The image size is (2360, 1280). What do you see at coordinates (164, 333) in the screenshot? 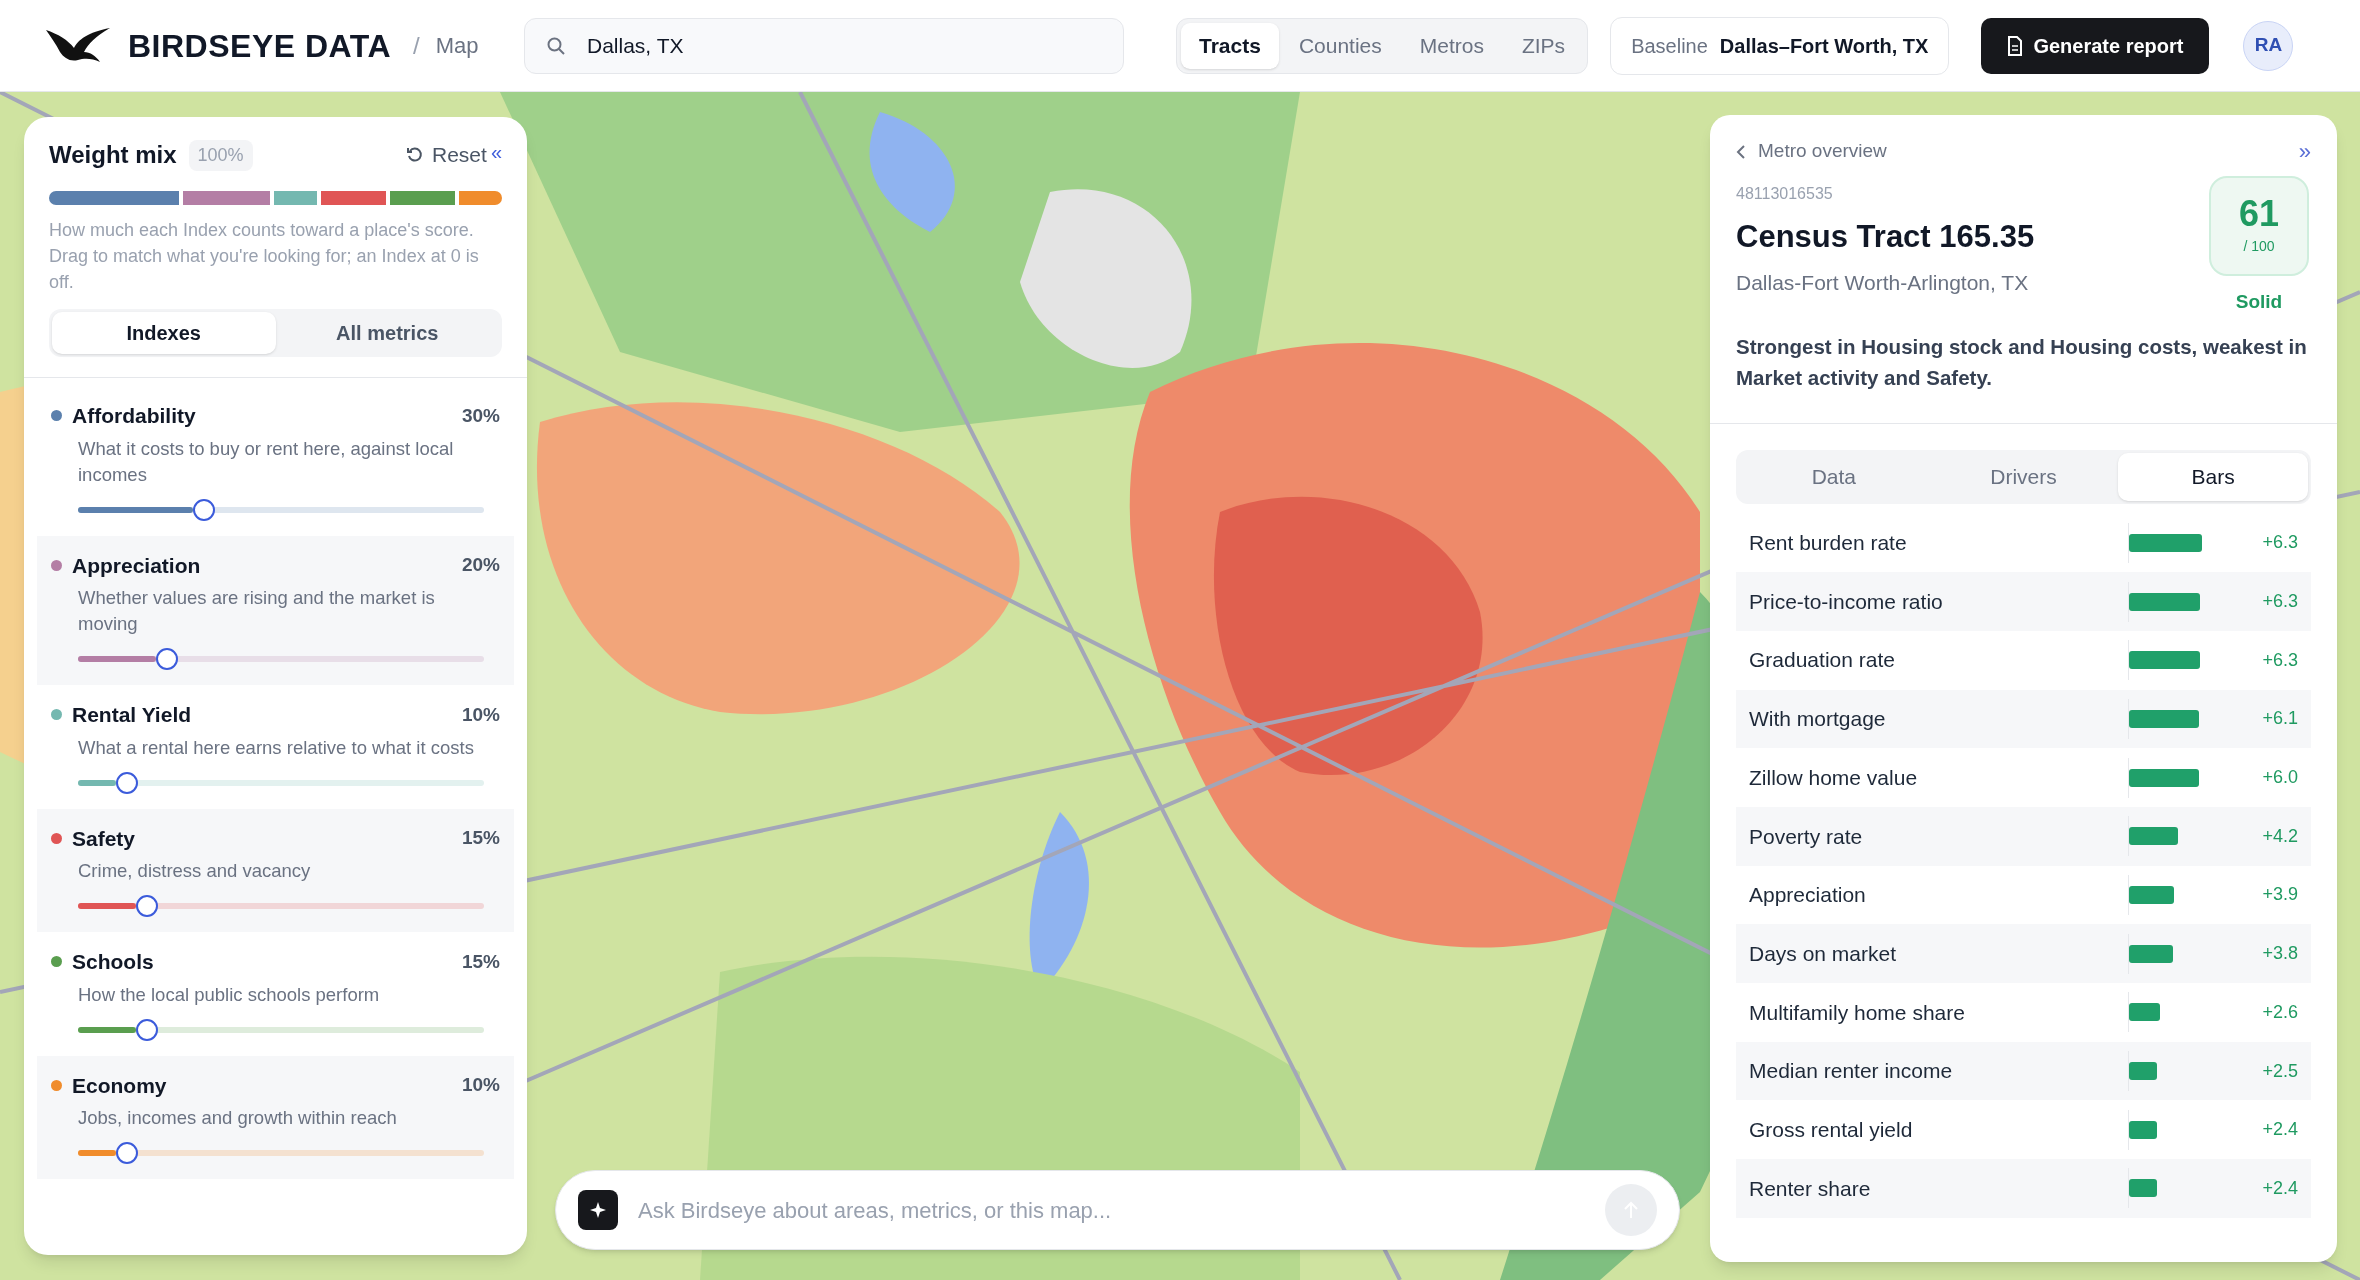
I see `view-tab: Indexes` at bounding box center [164, 333].